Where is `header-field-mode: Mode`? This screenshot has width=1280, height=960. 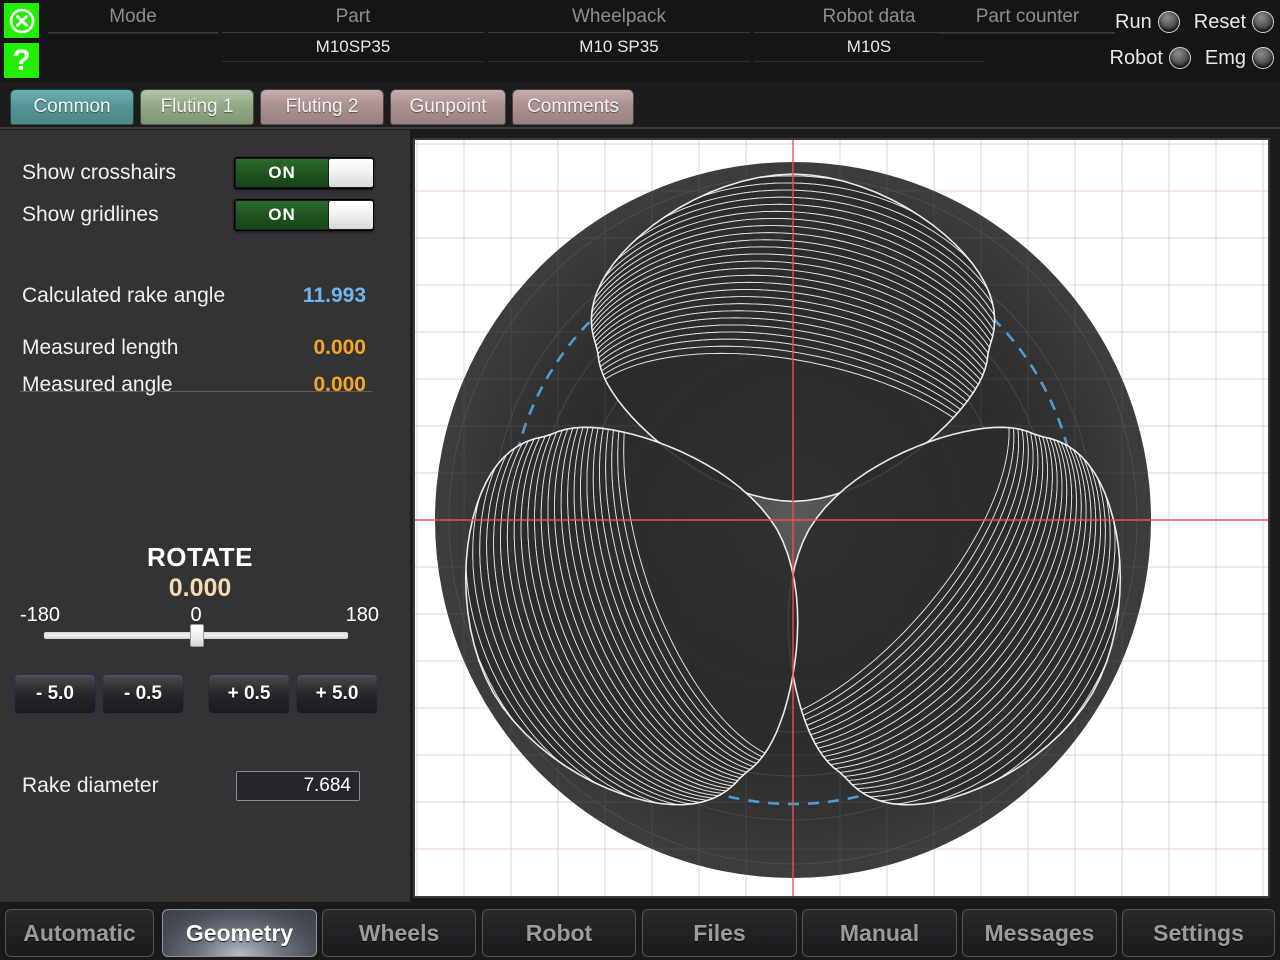
header-field-mode: Mode is located at coordinates (133, 19).